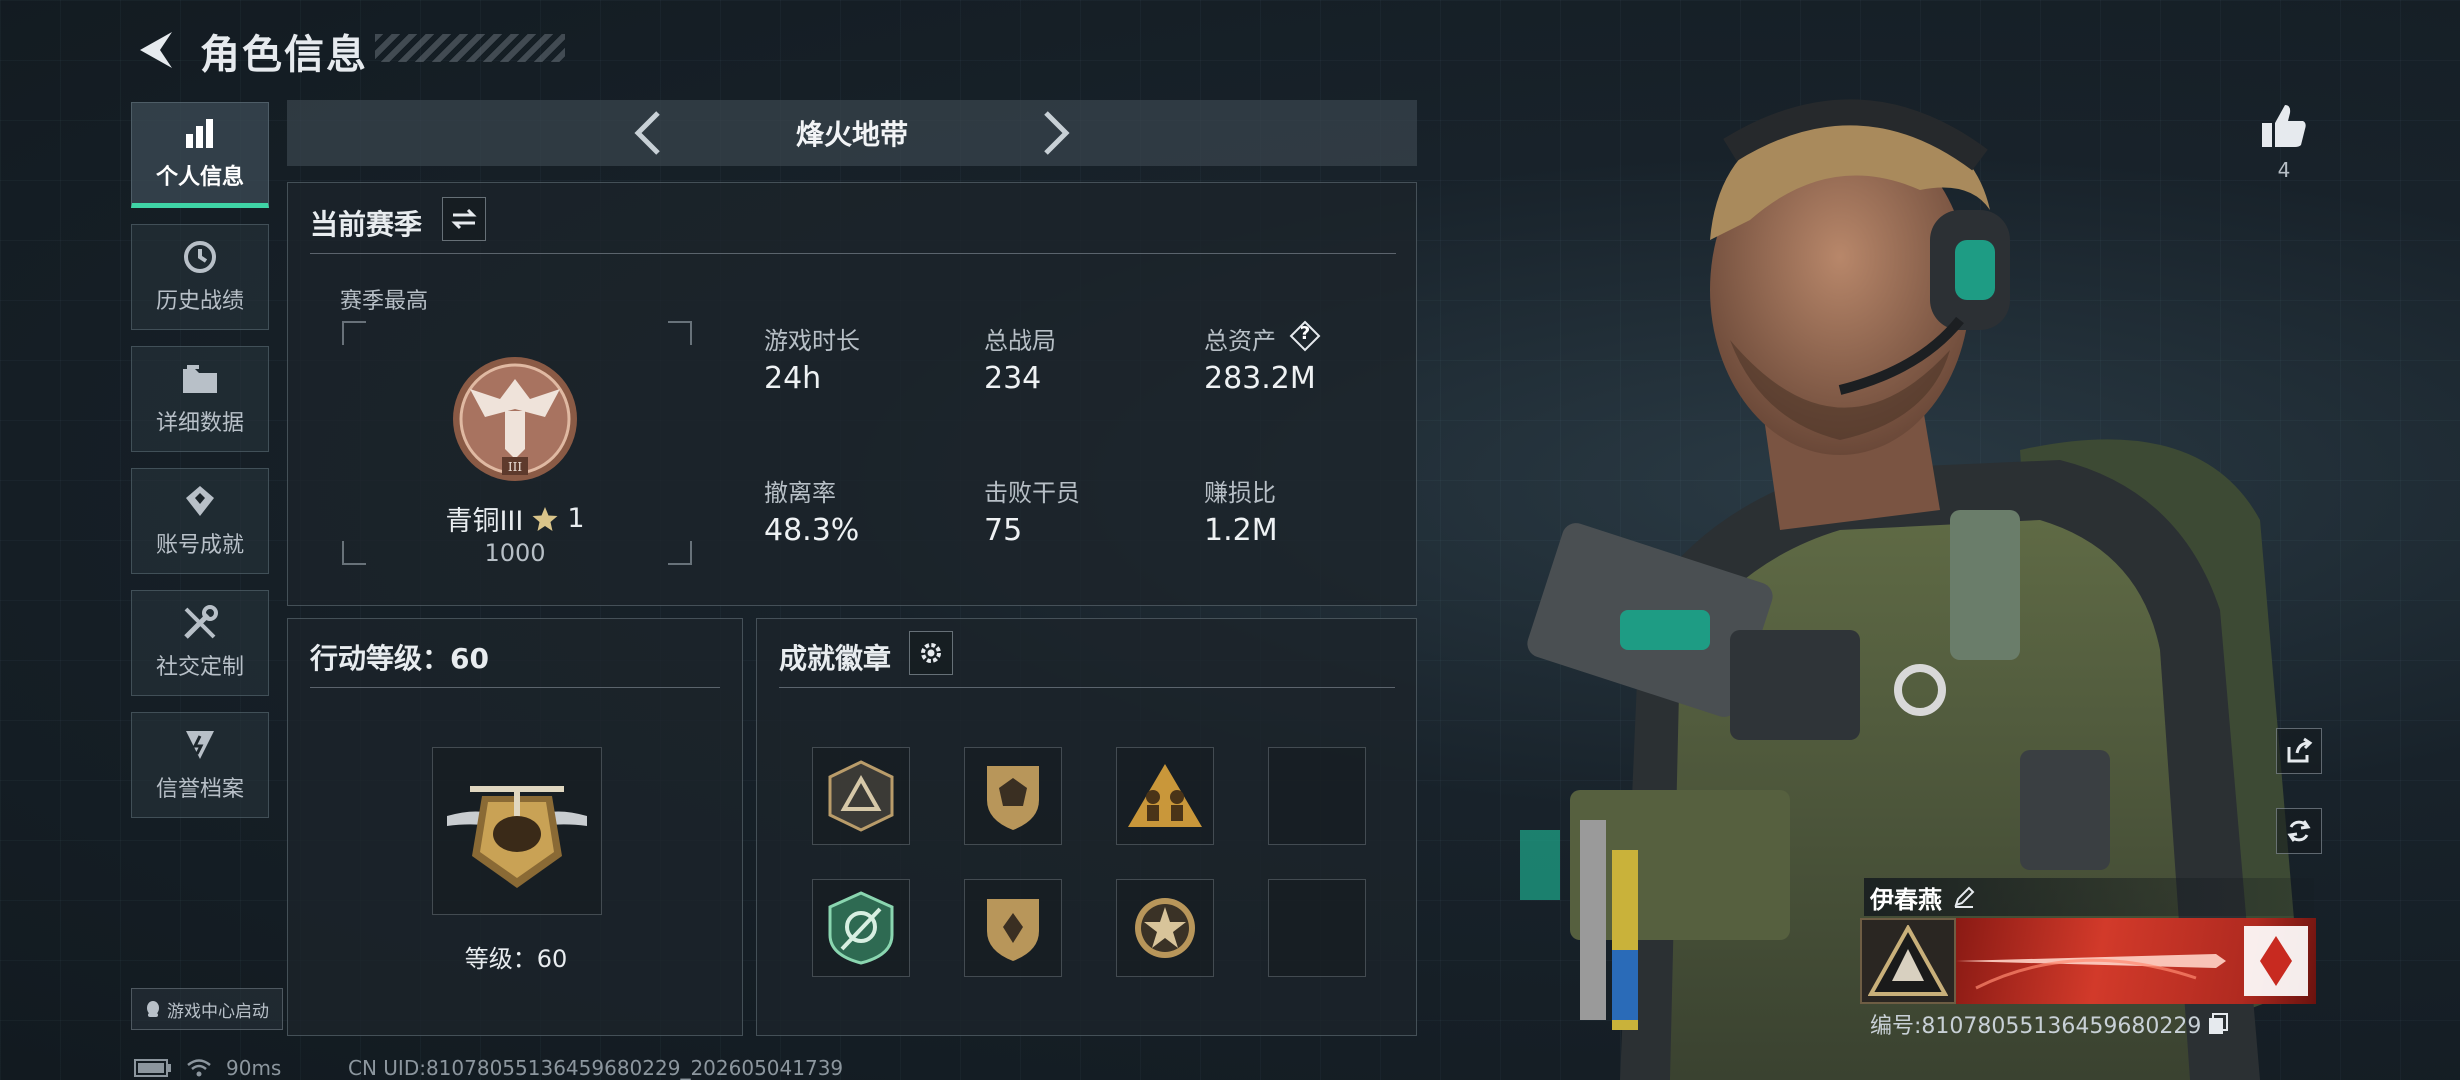 The image size is (2460, 1080). What do you see at coordinates (200, 745) in the screenshot?
I see `credit-icon` at bounding box center [200, 745].